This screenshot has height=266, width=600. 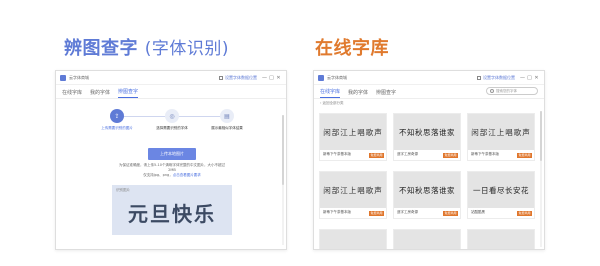 What do you see at coordinates (101, 48) in the screenshot?
I see `ocr-heading-main: 辨图查字` at bounding box center [101, 48].